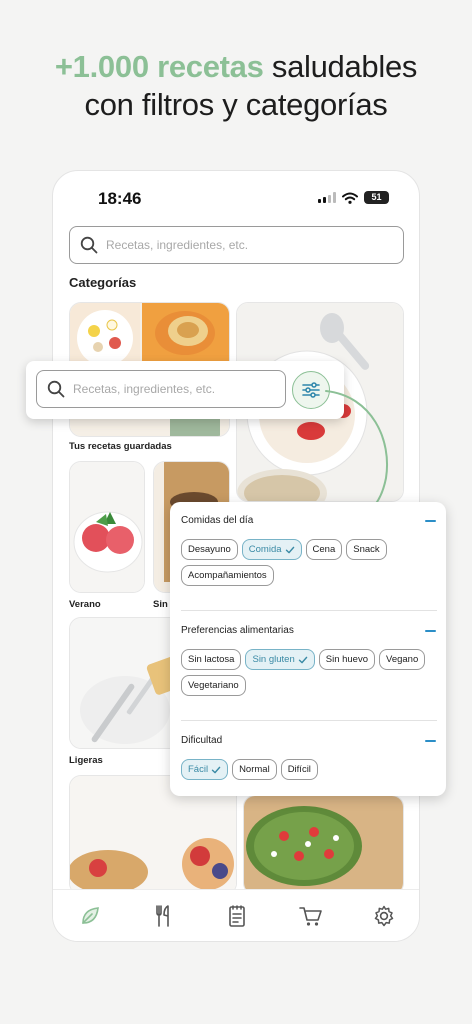 This screenshot has width=472, height=1024. I want to click on filter-chip: Vegetariano, so click(213, 685).